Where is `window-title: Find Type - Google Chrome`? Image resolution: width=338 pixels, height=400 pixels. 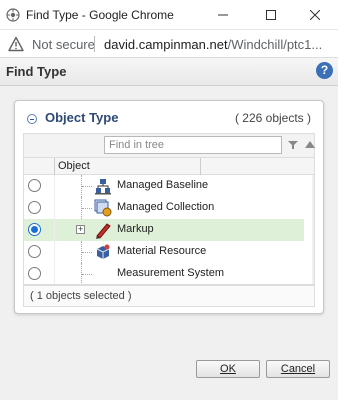
window-title: Find Type - Google Chrome is located at coordinates (100, 15).